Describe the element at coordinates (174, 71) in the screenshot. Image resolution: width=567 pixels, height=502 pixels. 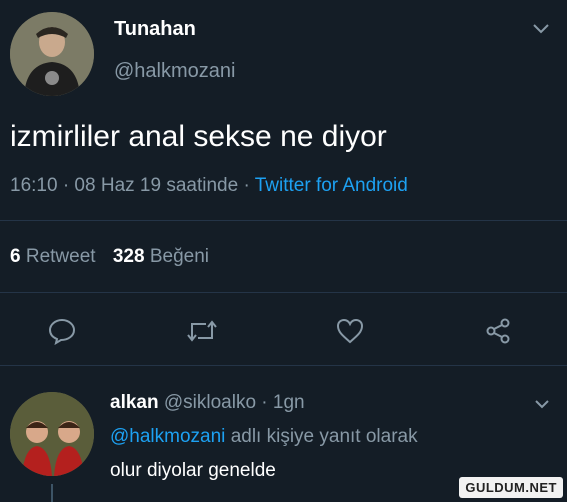
I see `tweet-author-handle: @halkmozani` at that location.